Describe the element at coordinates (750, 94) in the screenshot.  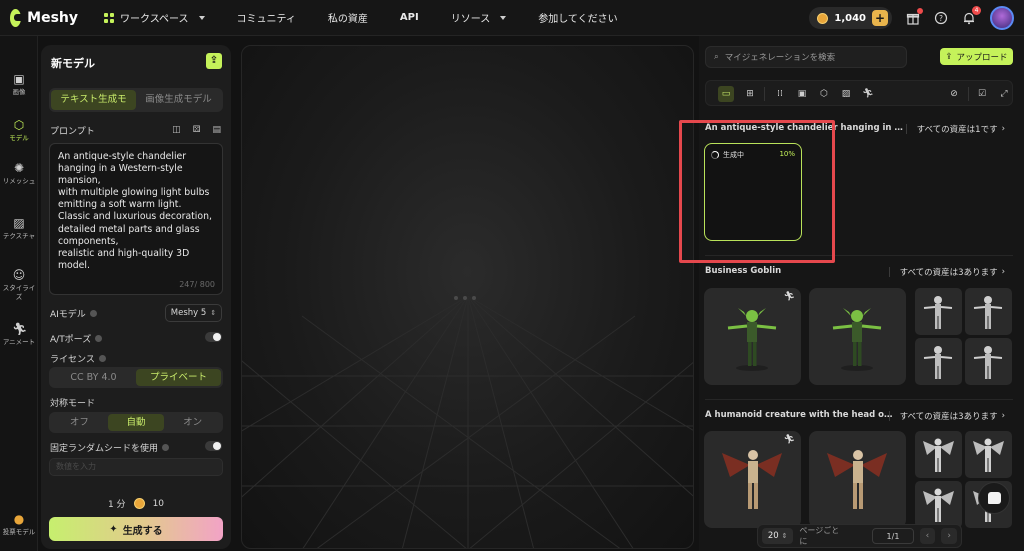
I see `grid-icon: ⊞` at that location.